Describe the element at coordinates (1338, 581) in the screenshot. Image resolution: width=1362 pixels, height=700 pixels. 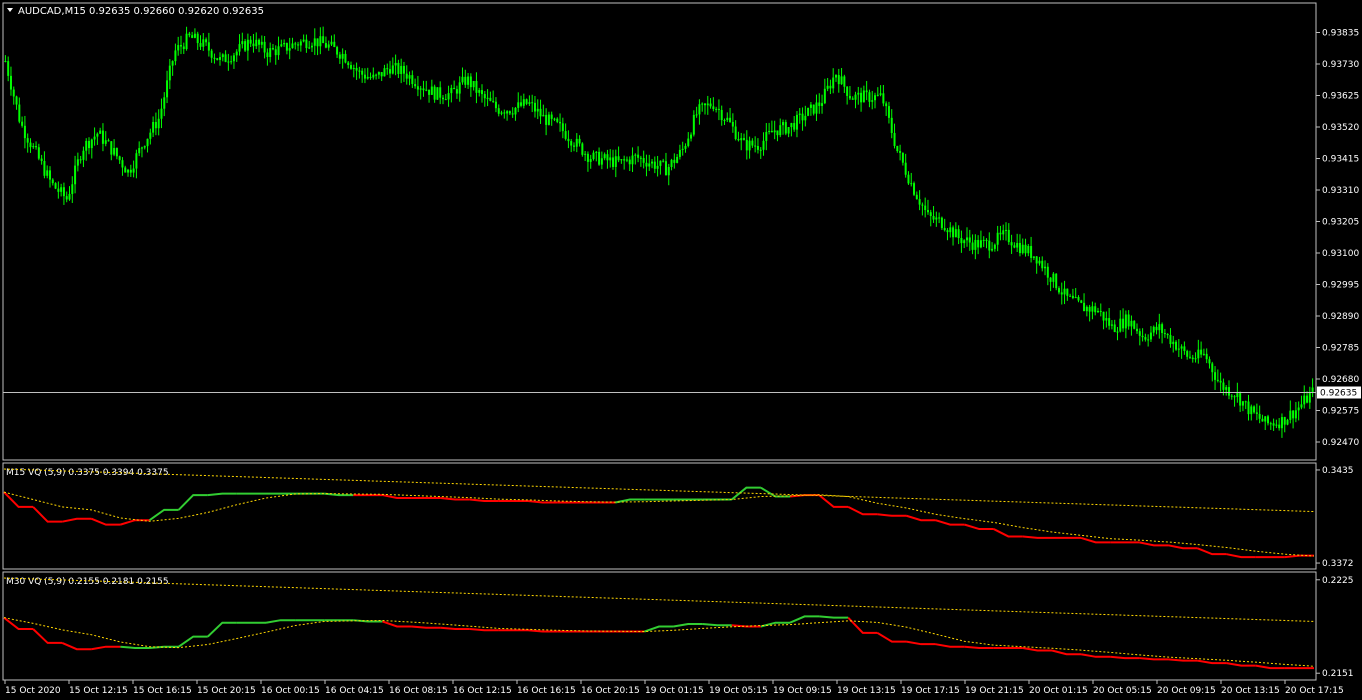
I see `vq-tick-label: 0.2225` at that location.